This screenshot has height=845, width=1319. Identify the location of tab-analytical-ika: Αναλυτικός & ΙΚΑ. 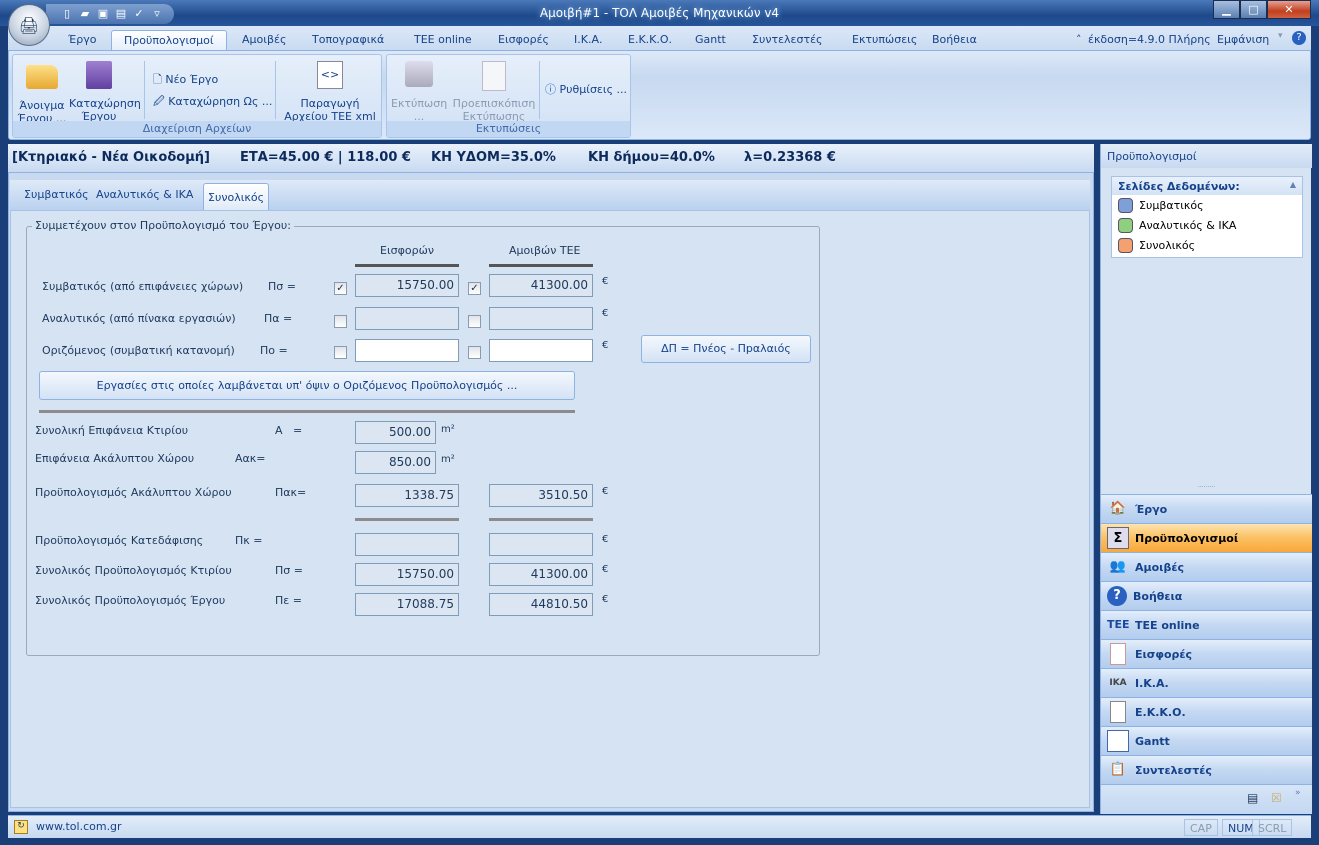
(144, 194).